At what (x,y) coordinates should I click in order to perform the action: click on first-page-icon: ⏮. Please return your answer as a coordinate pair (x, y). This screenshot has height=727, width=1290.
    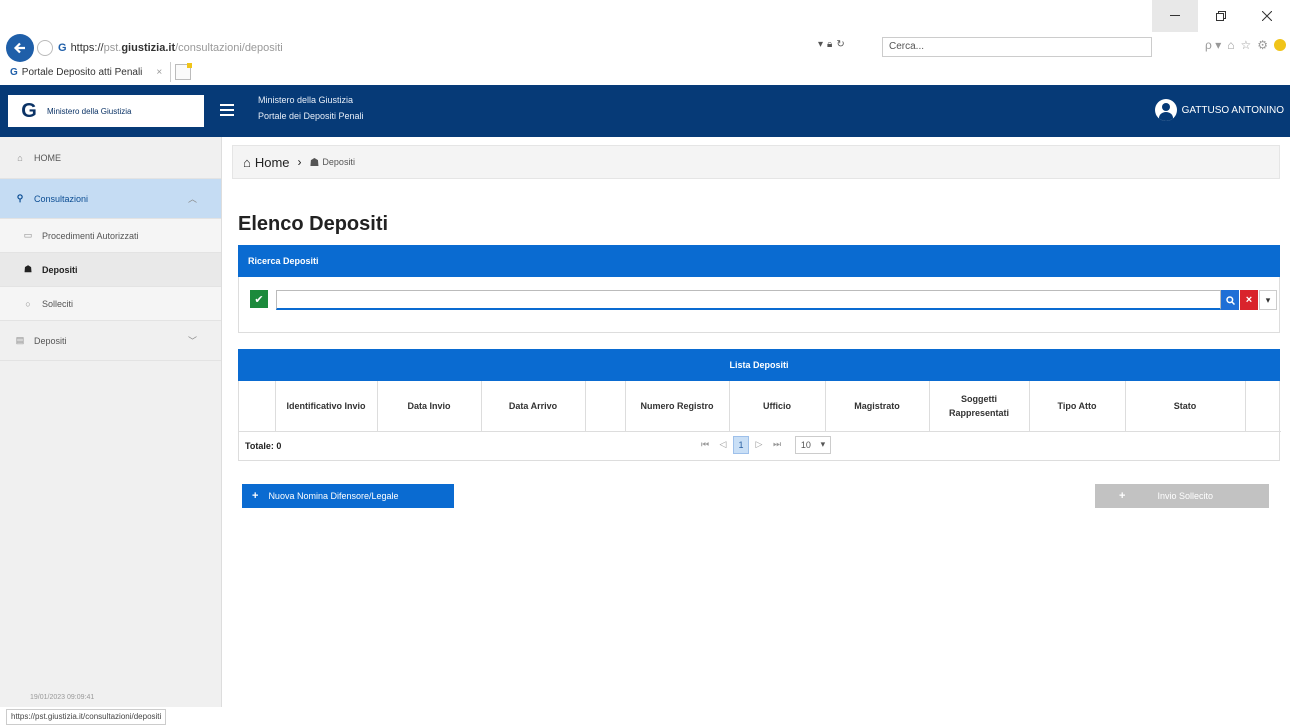
    Looking at the image, I should click on (705, 445).